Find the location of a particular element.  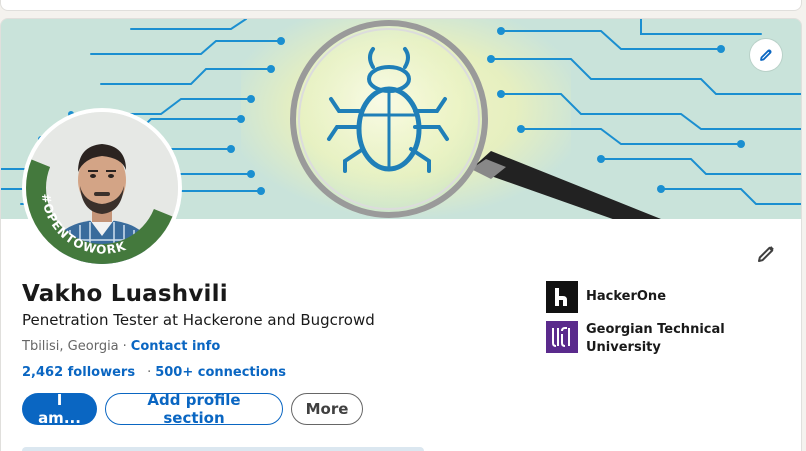

profile-actions: I am... Add profile section More is located at coordinates (192, 409).